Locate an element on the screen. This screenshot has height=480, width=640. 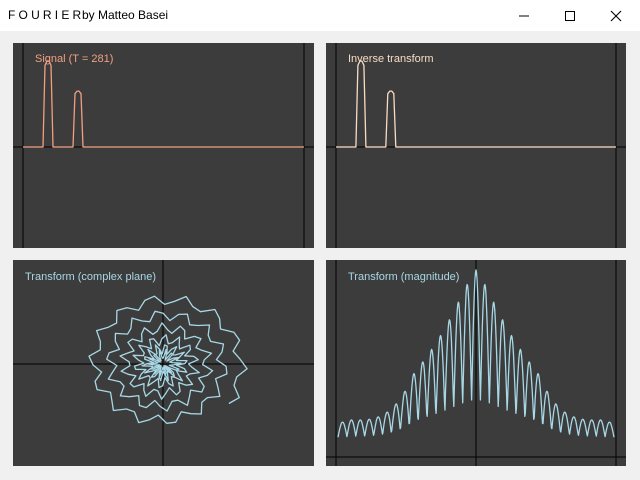
maximize-button is located at coordinates (570, 15).